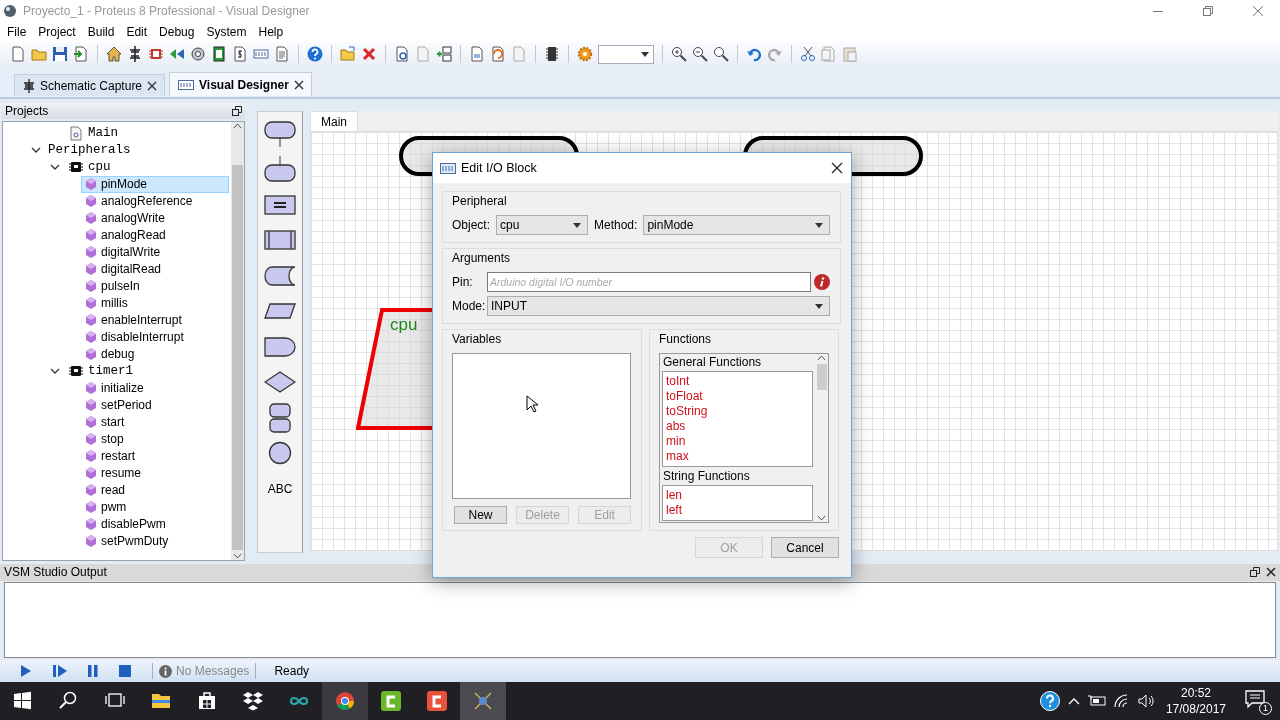 This screenshot has height=720, width=1280. Describe the element at coordinates (155, 184) in the screenshot. I see `tree-item: pinMode` at that location.